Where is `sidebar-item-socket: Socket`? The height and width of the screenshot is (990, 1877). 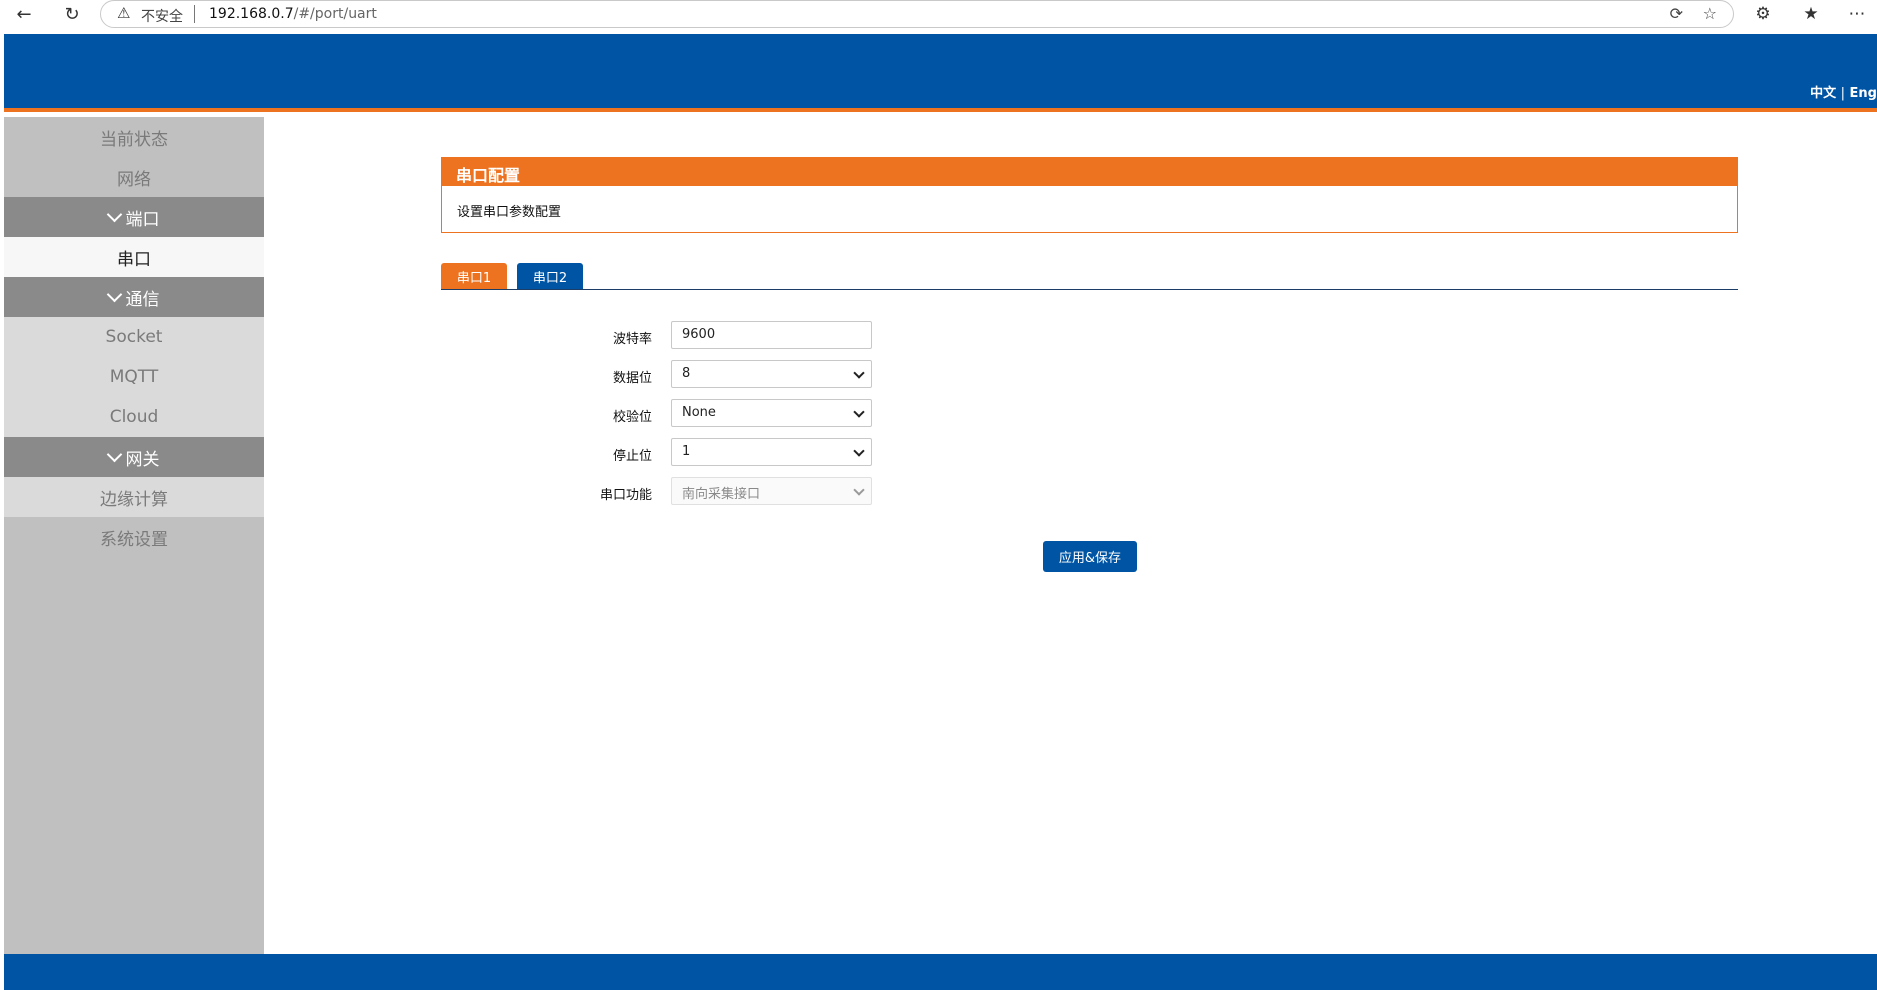
sidebar-item-socket: Socket is located at coordinates (134, 337).